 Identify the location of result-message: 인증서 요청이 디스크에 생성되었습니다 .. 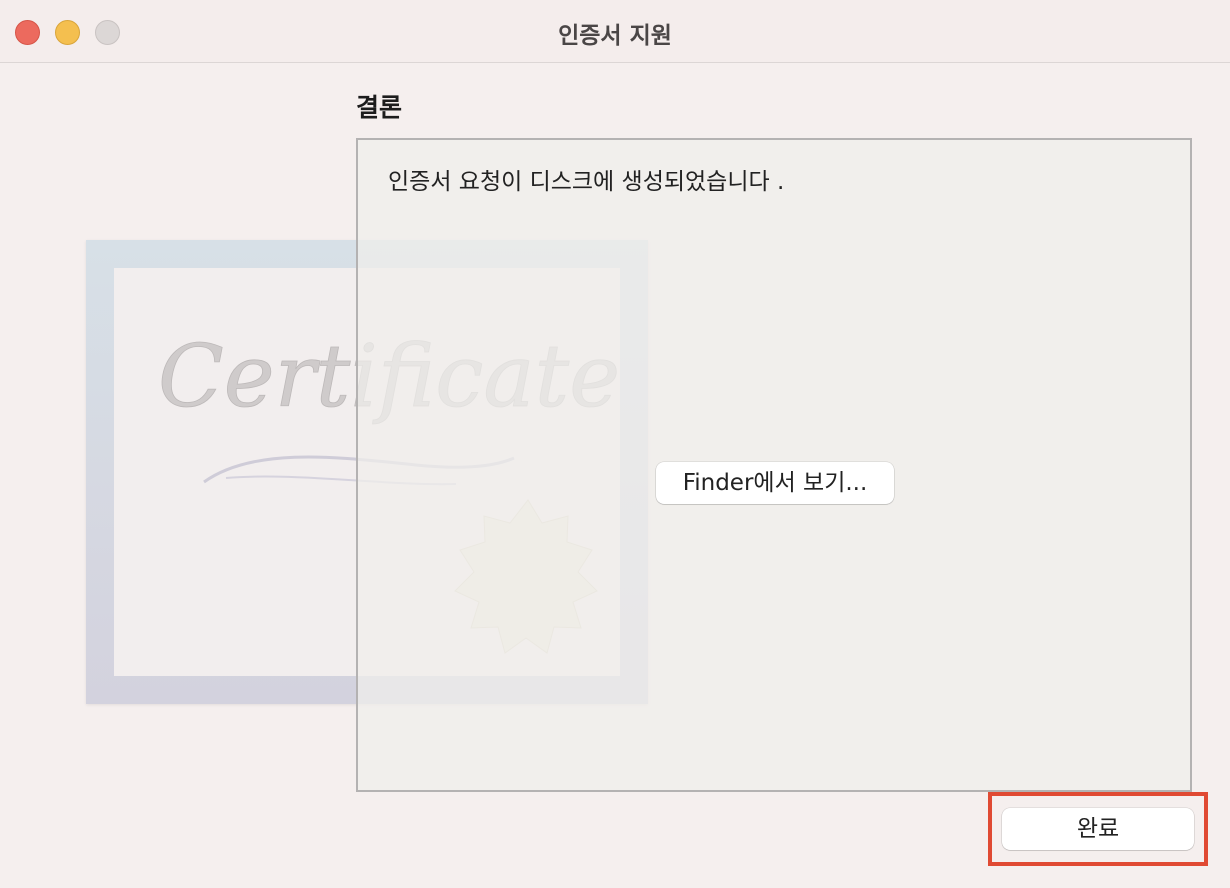
(586, 182).